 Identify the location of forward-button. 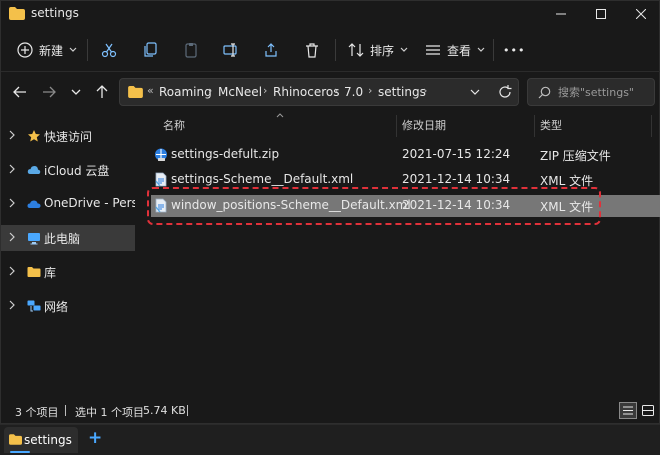
(49, 92).